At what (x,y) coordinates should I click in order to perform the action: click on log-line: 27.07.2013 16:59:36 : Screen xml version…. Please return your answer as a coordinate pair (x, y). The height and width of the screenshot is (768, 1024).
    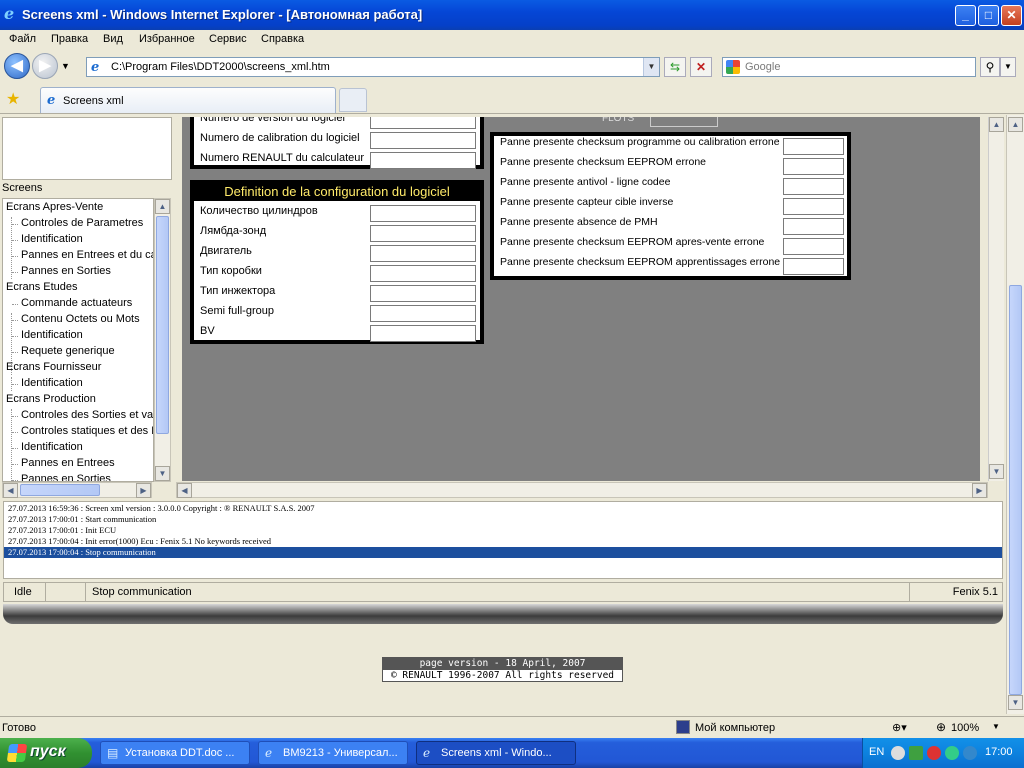
    Looking at the image, I should click on (161, 508).